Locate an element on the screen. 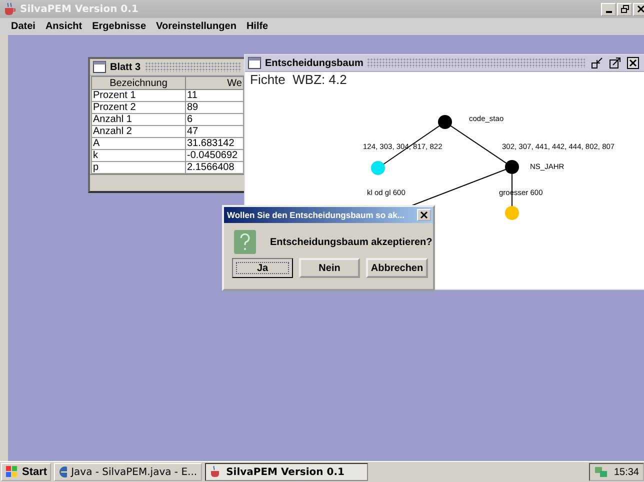 Image resolution: width=644 pixels, height=482 pixels. table-cell: 6 is located at coordinates (215, 120).